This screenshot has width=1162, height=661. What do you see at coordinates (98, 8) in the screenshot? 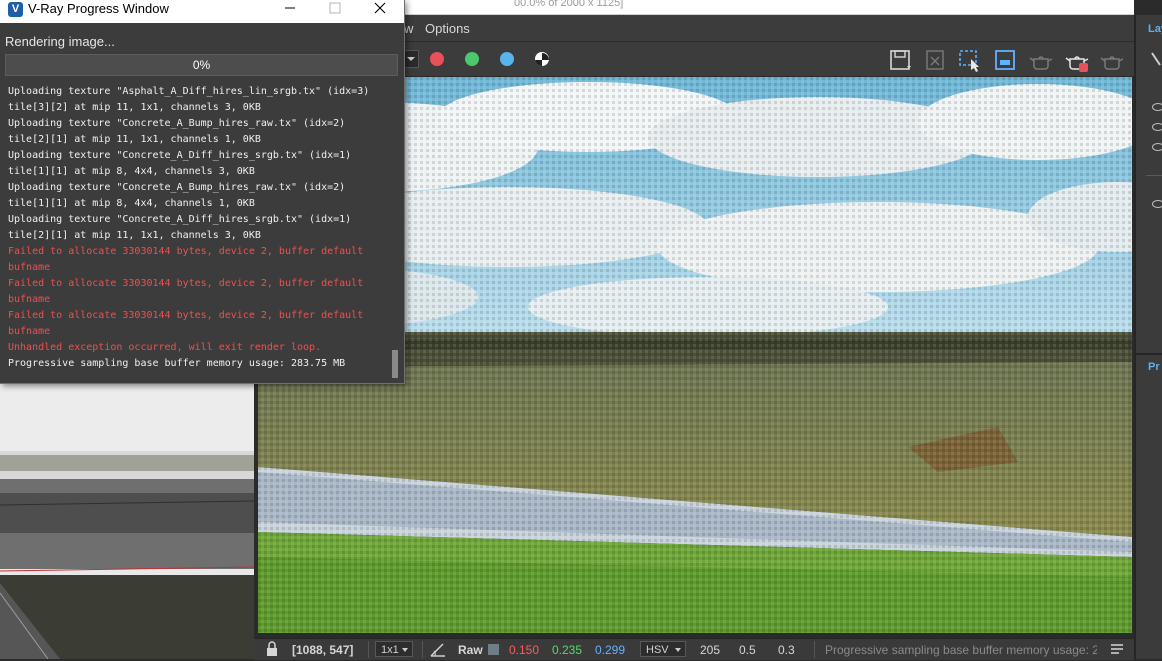
I see `window-title: V-Ray Progress Window` at bounding box center [98, 8].